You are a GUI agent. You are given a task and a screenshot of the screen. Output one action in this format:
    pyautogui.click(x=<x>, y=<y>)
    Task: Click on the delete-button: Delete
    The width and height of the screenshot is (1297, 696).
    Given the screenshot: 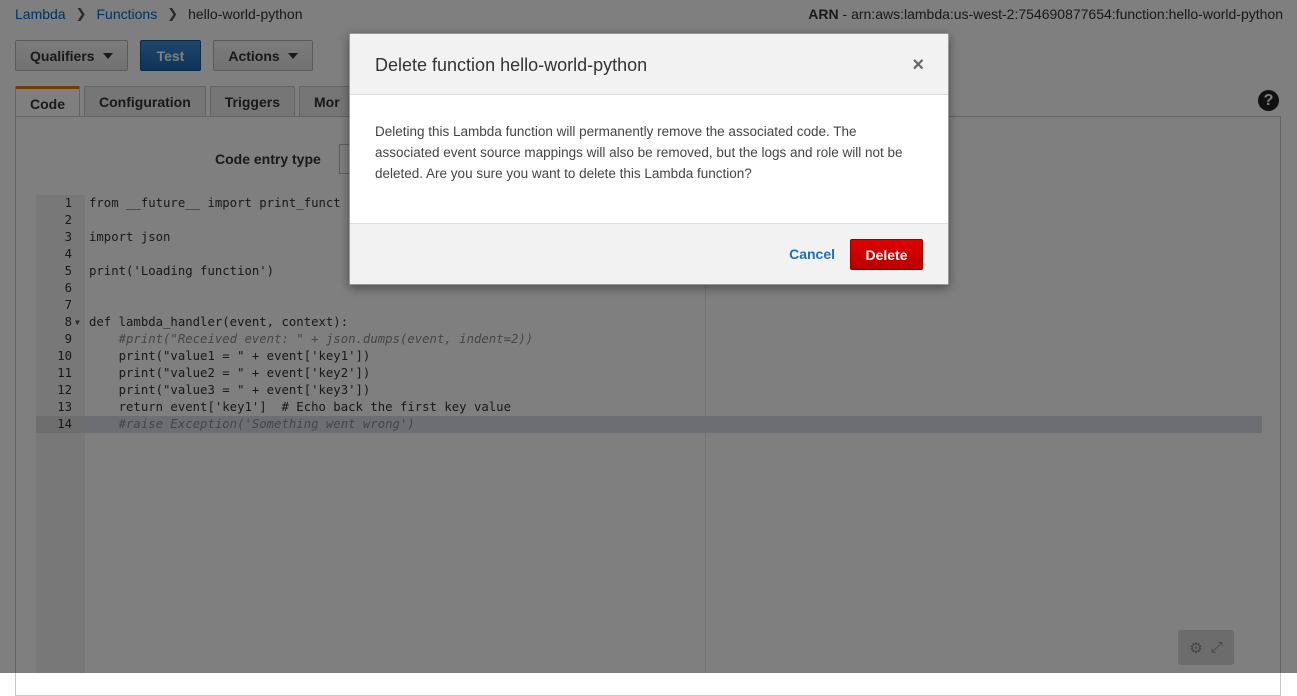 What is the action you would take?
    pyautogui.click(x=886, y=254)
    